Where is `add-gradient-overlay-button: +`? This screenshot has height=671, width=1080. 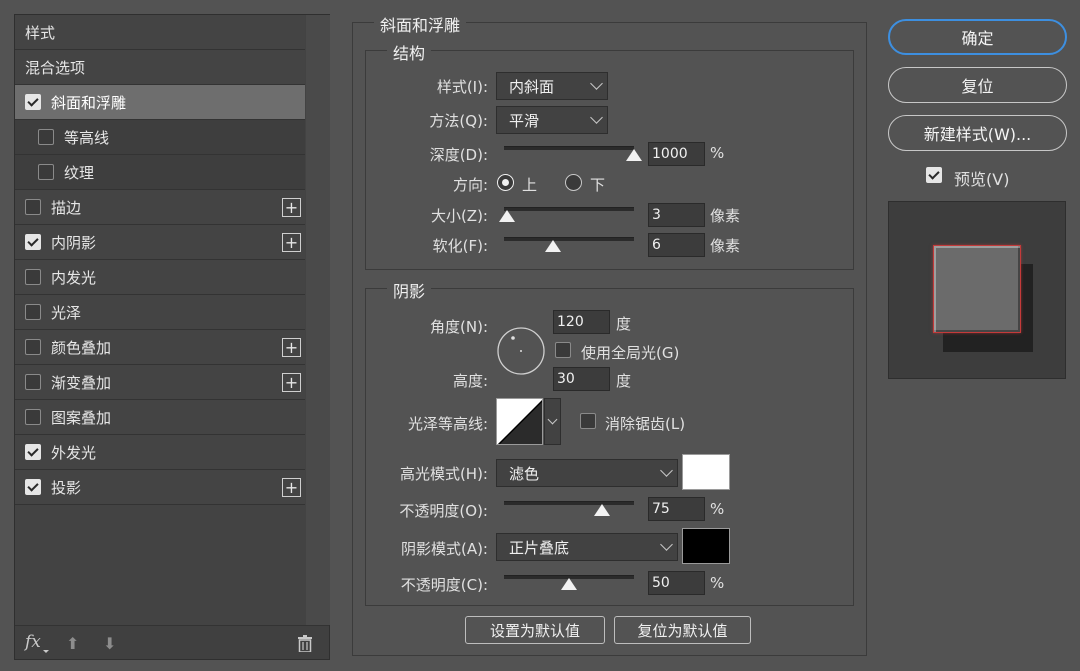
add-gradient-overlay-button: + is located at coordinates (291, 382).